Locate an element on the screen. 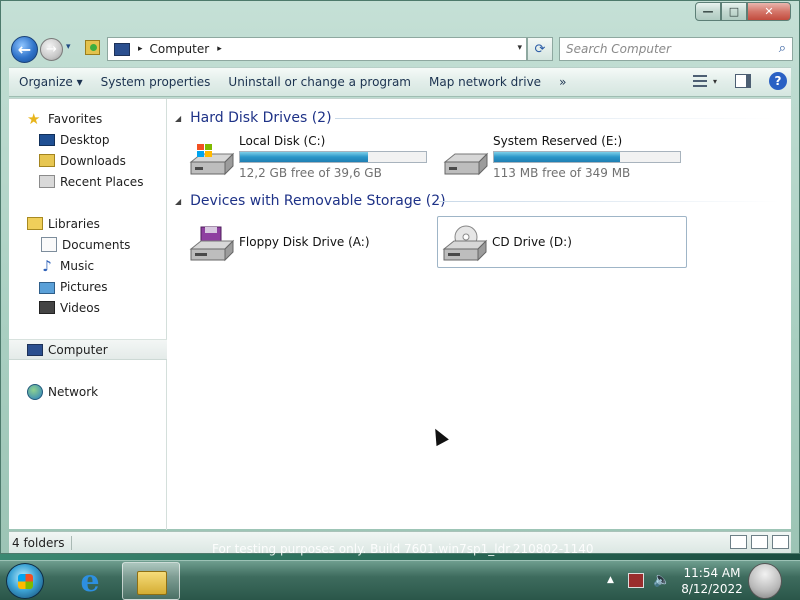 Image resolution: width=800 pixels, height=600 pixels. nav-desktop: Desktop is located at coordinates (88, 139).